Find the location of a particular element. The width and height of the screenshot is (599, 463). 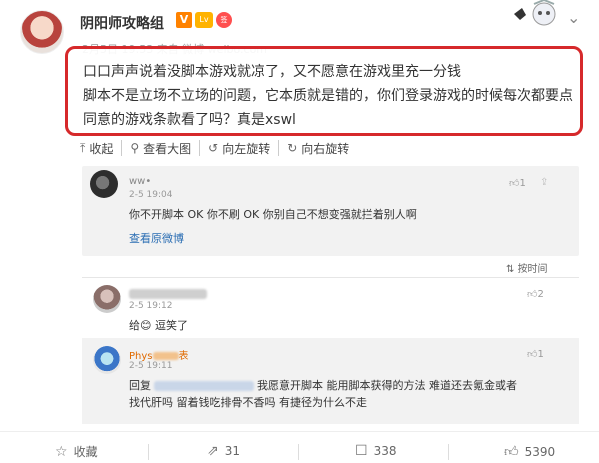

post-header: 阴阳师攻略组 V Lv 签 ⌄ is located at coordinates (299, 27).